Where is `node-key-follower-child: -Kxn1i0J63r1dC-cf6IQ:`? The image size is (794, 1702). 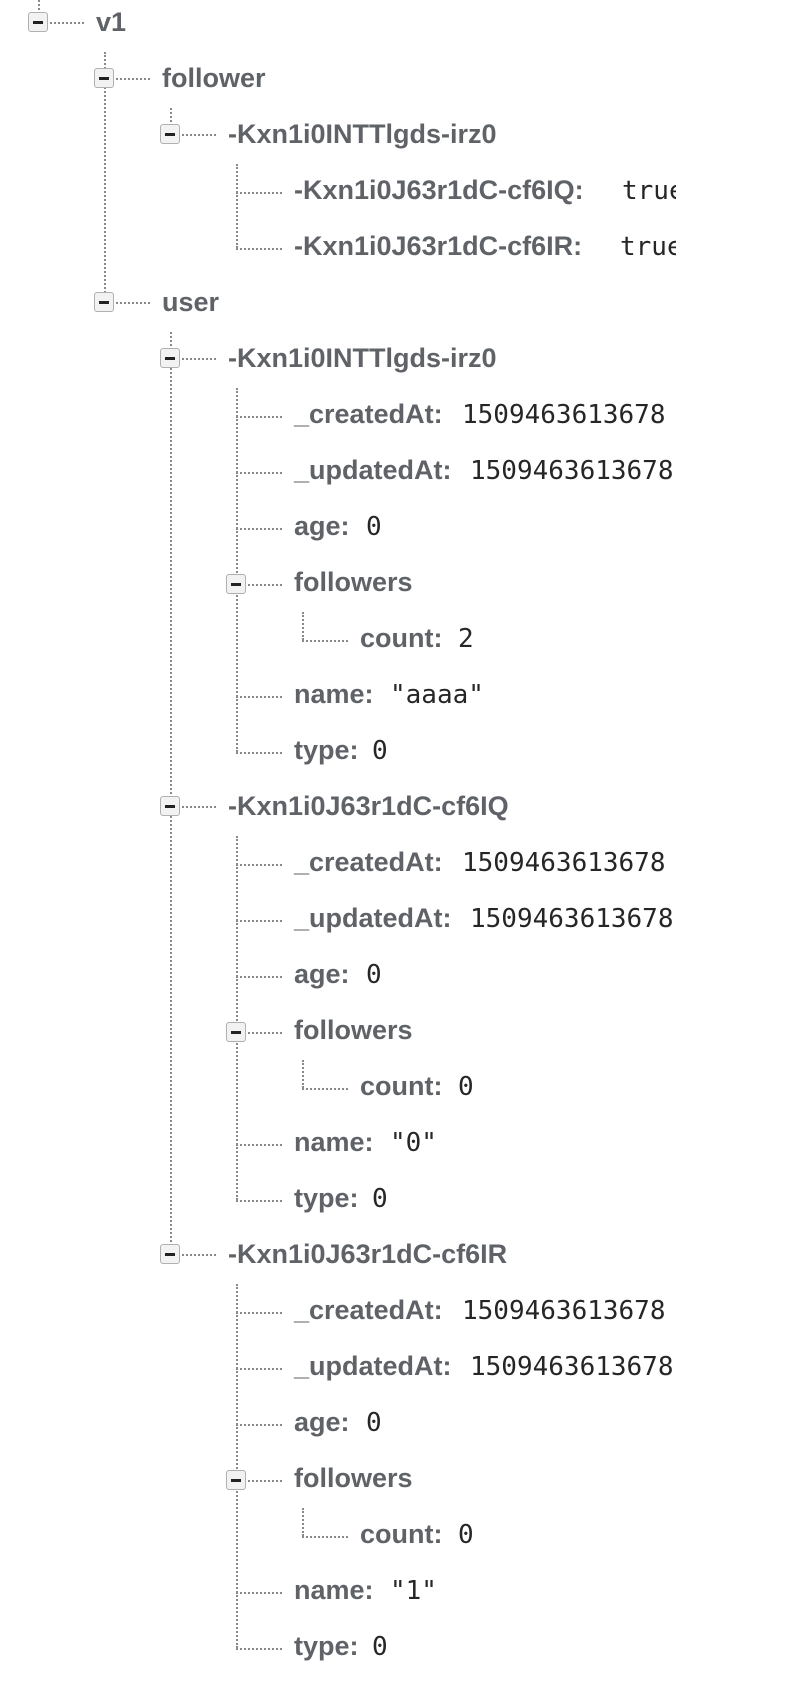 node-key-follower-child: -Kxn1i0J63r1dC-cf6IQ: is located at coordinates (439, 190).